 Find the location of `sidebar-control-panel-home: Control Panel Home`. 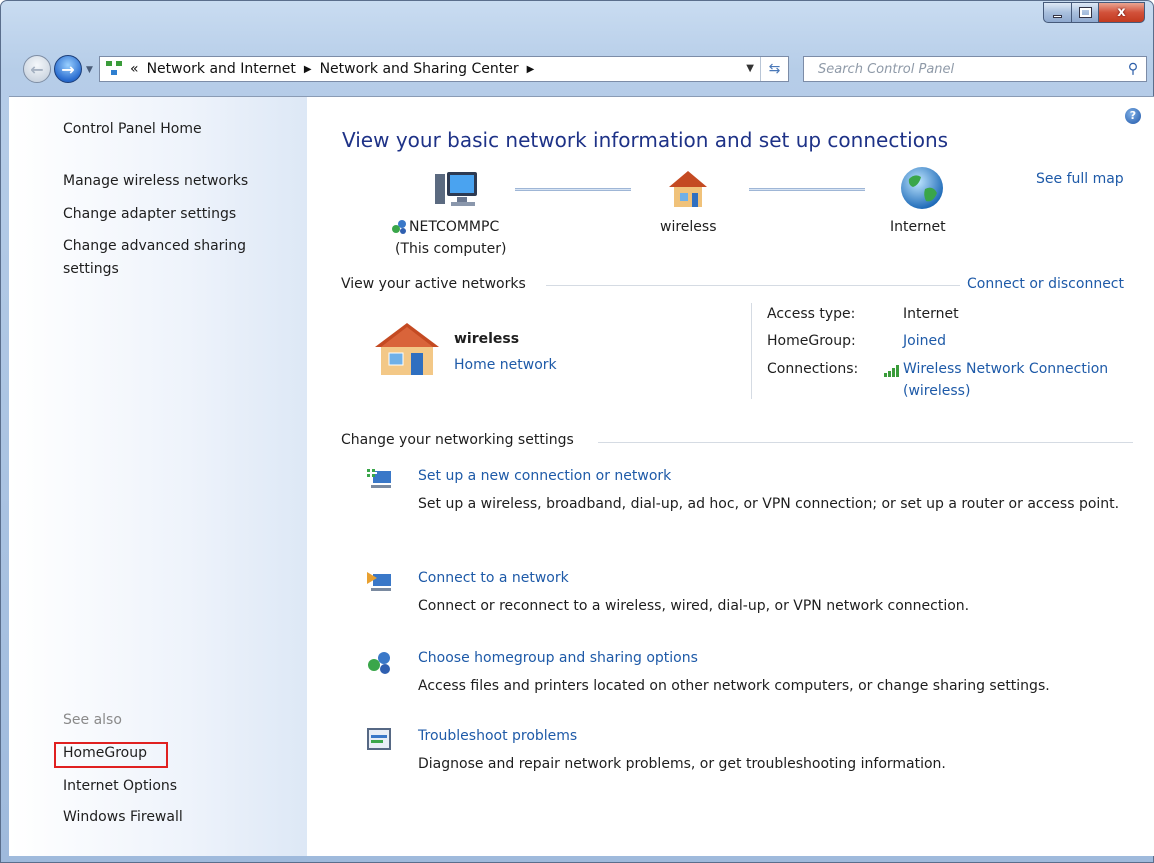

sidebar-control-panel-home: Control Panel Home is located at coordinates (132, 129).